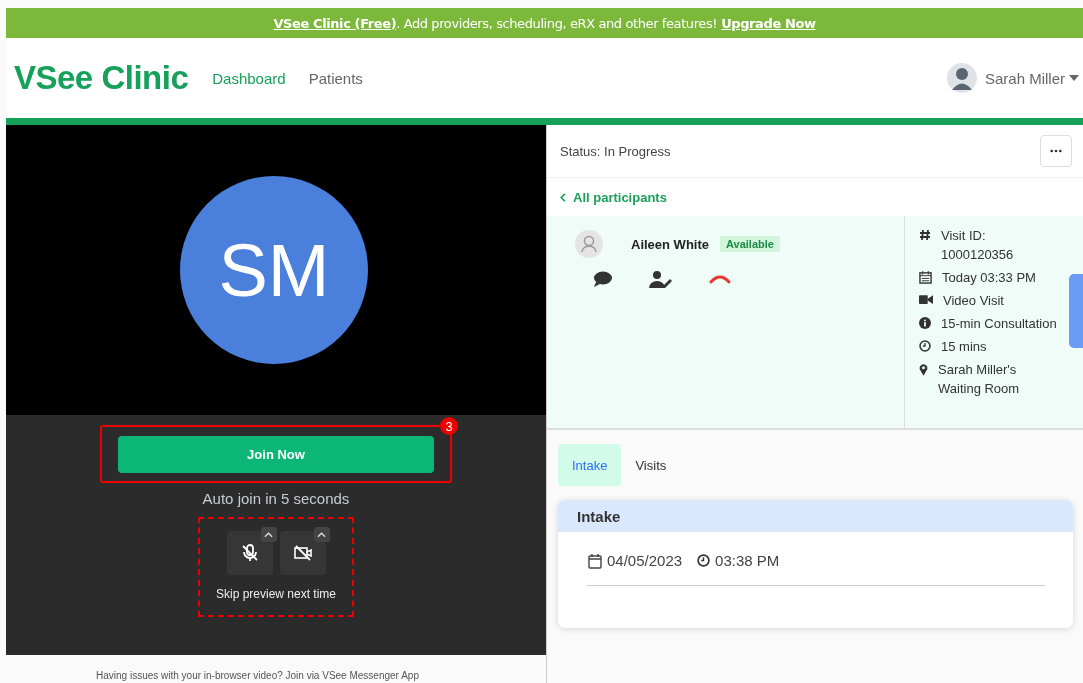  What do you see at coordinates (101, 78) in the screenshot?
I see `logo: VSee Clinic` at bounding box center [101, 78].